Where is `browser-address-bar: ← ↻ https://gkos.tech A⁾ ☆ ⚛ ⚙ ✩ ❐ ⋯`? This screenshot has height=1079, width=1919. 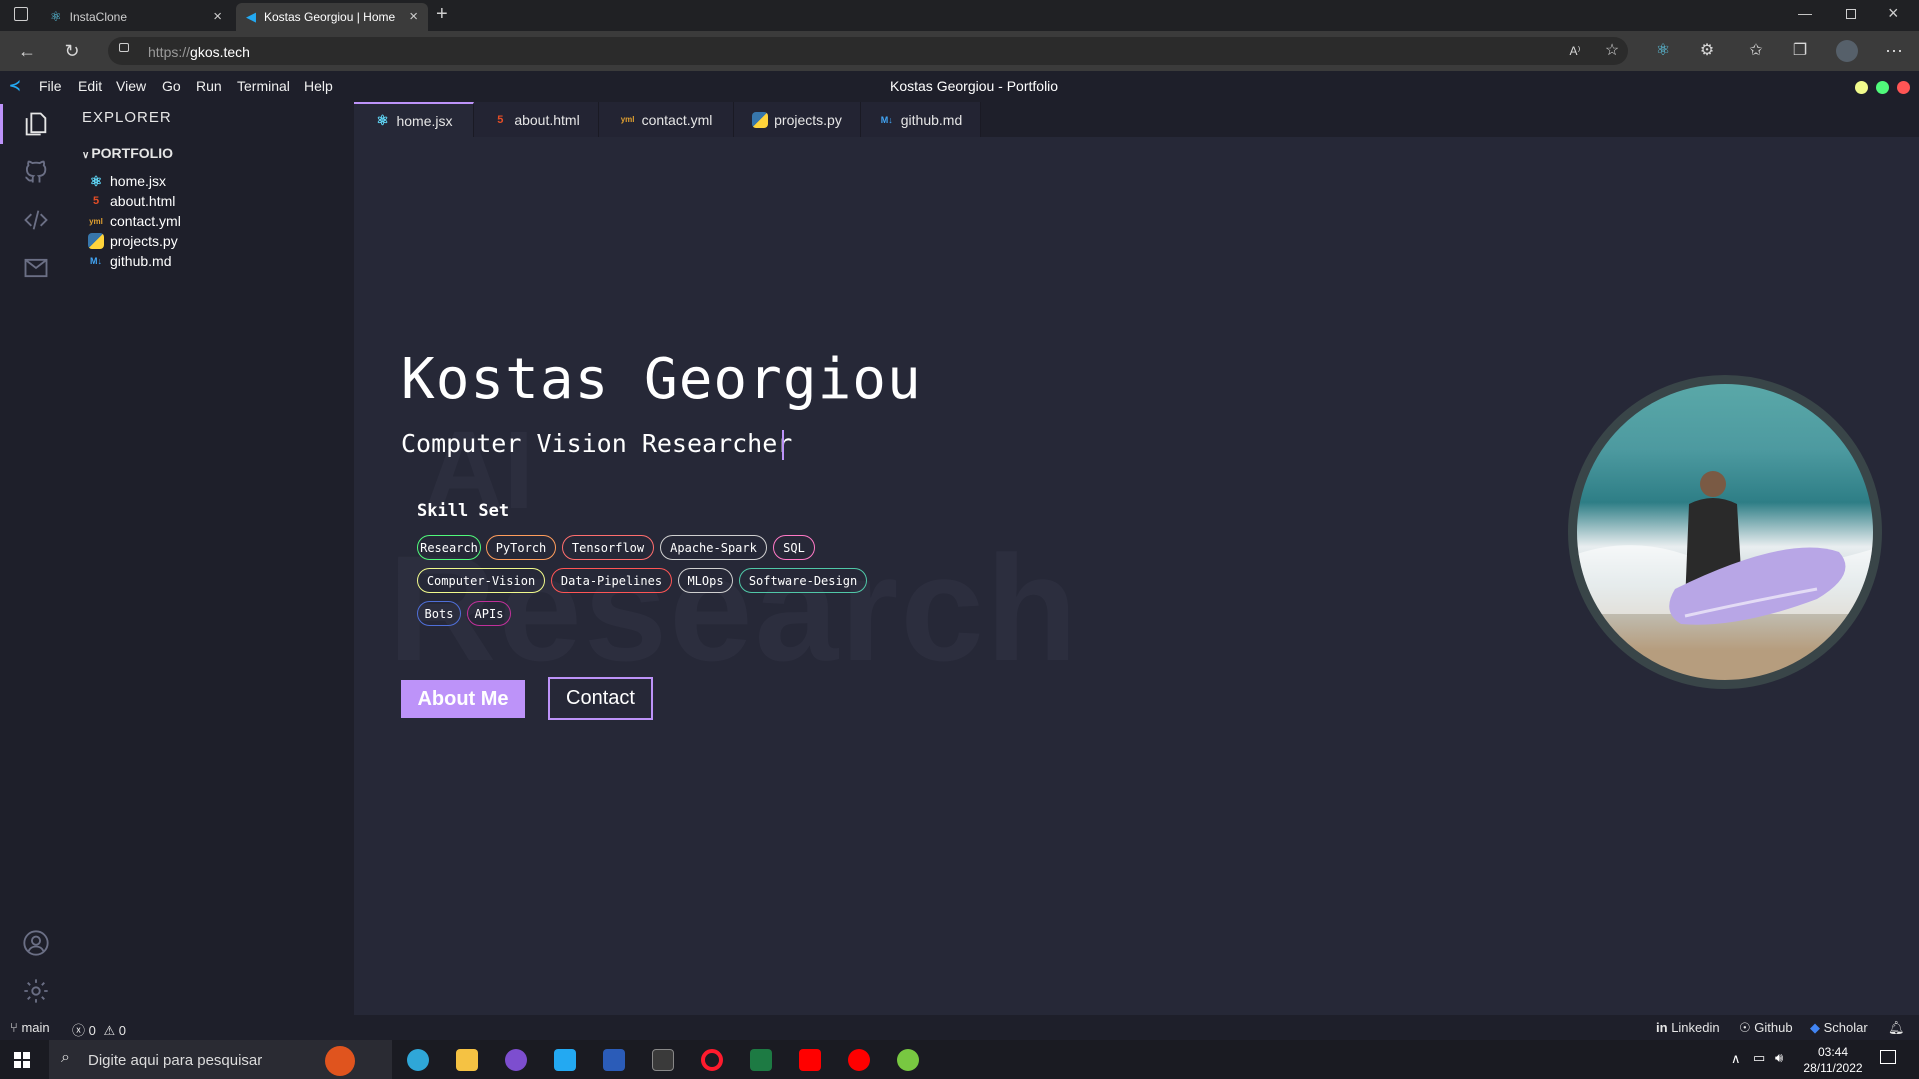
browser-address-bar: ← ↻ https://gkos.tech A⁾ ☆ ⚛ ⚙ ✩ ❐ ⋯ is located at coordinates (959, 51).